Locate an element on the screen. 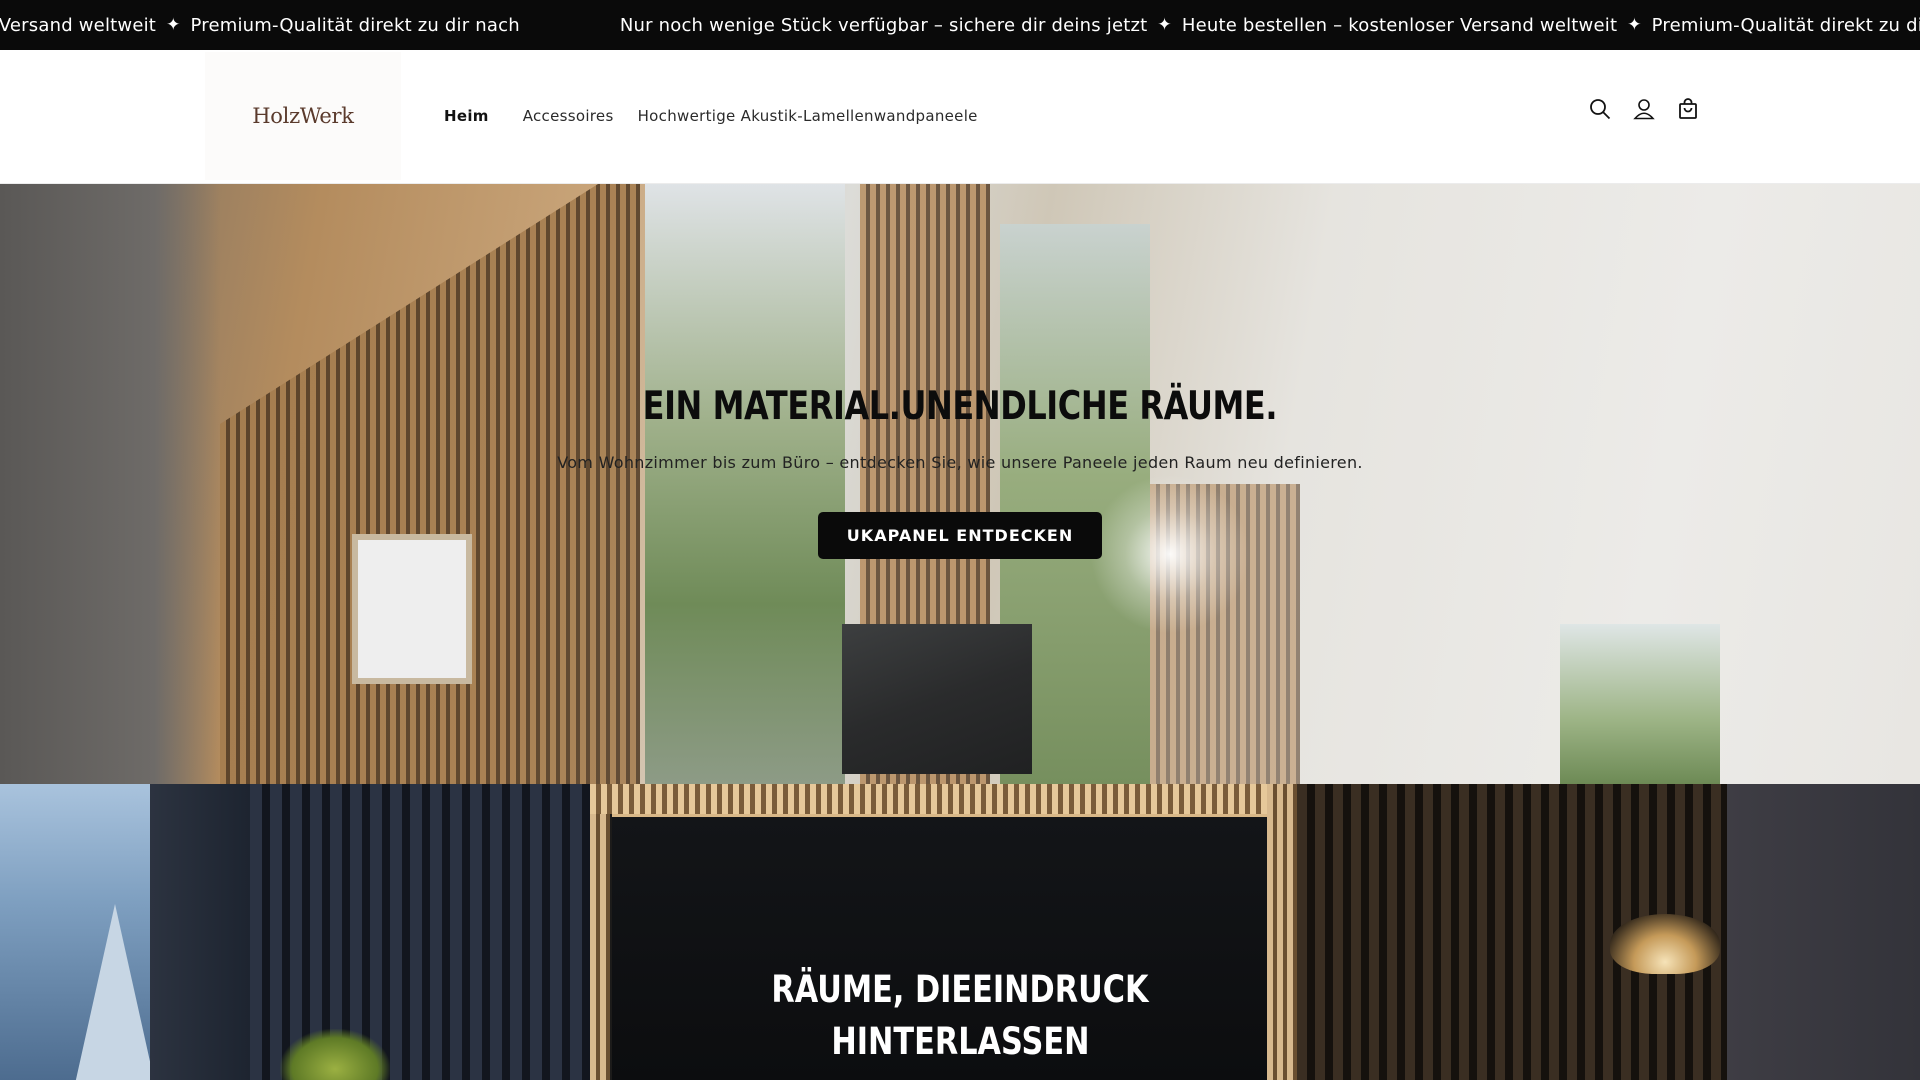  nav-item-heim: Heim is located at coordinates (466, 116).